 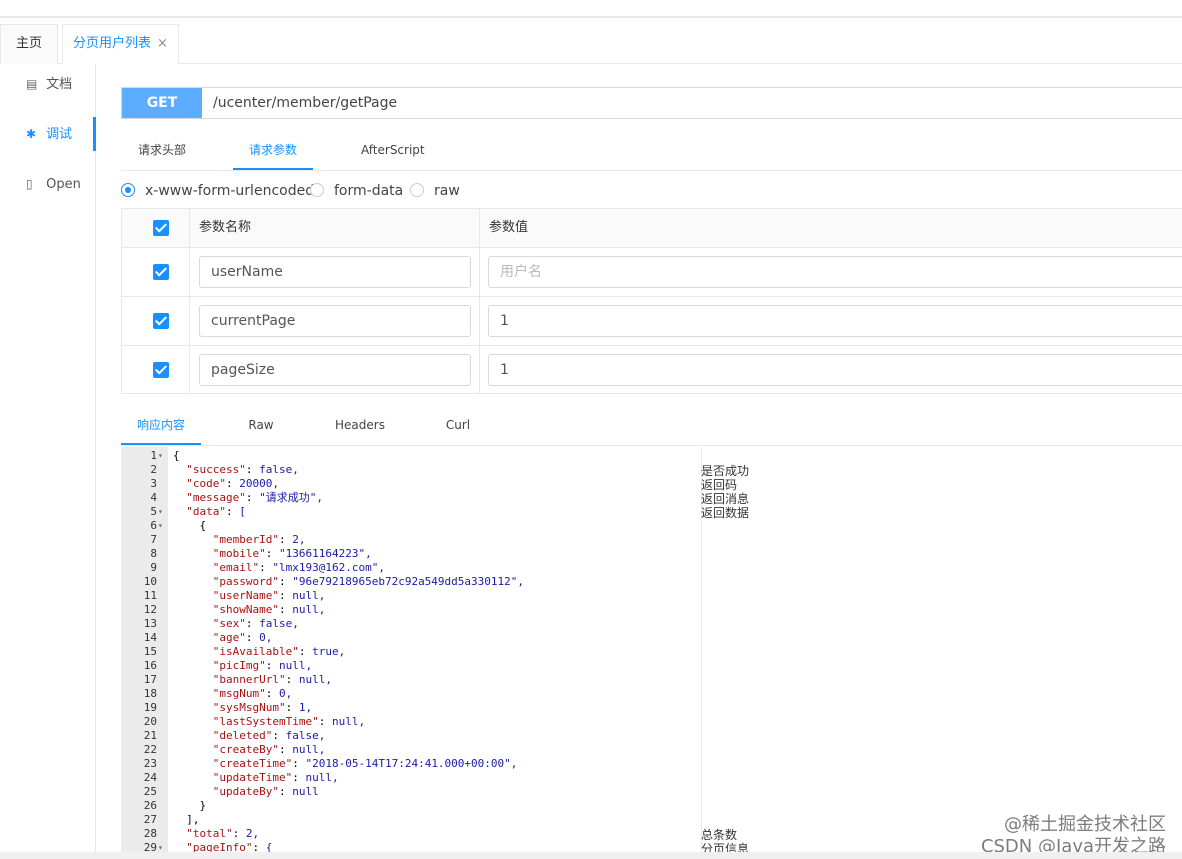 I want to click on code-text: "memberId": 2,, so click(x=259, y=539).